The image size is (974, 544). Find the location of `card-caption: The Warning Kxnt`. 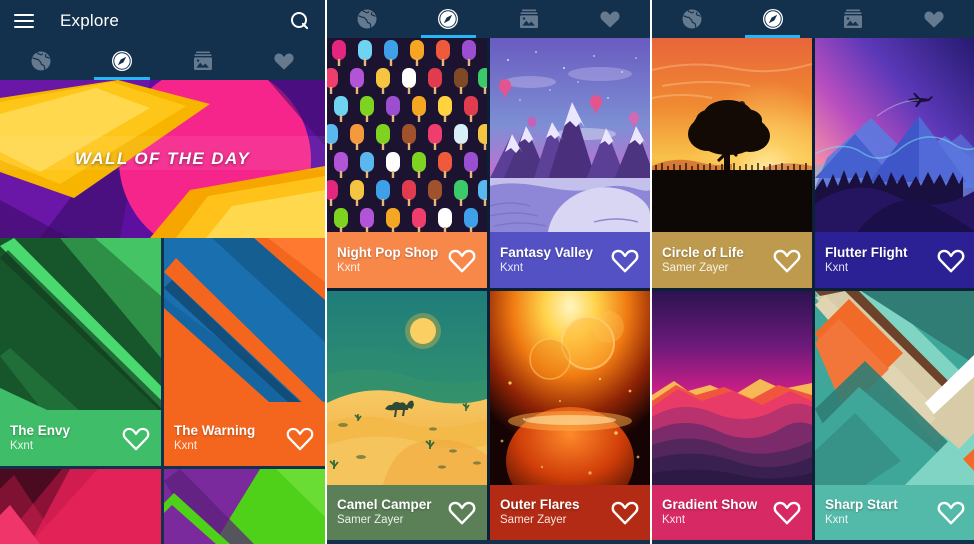

card-caption: The Warning Kxnt is located at coordinates (244, 438).